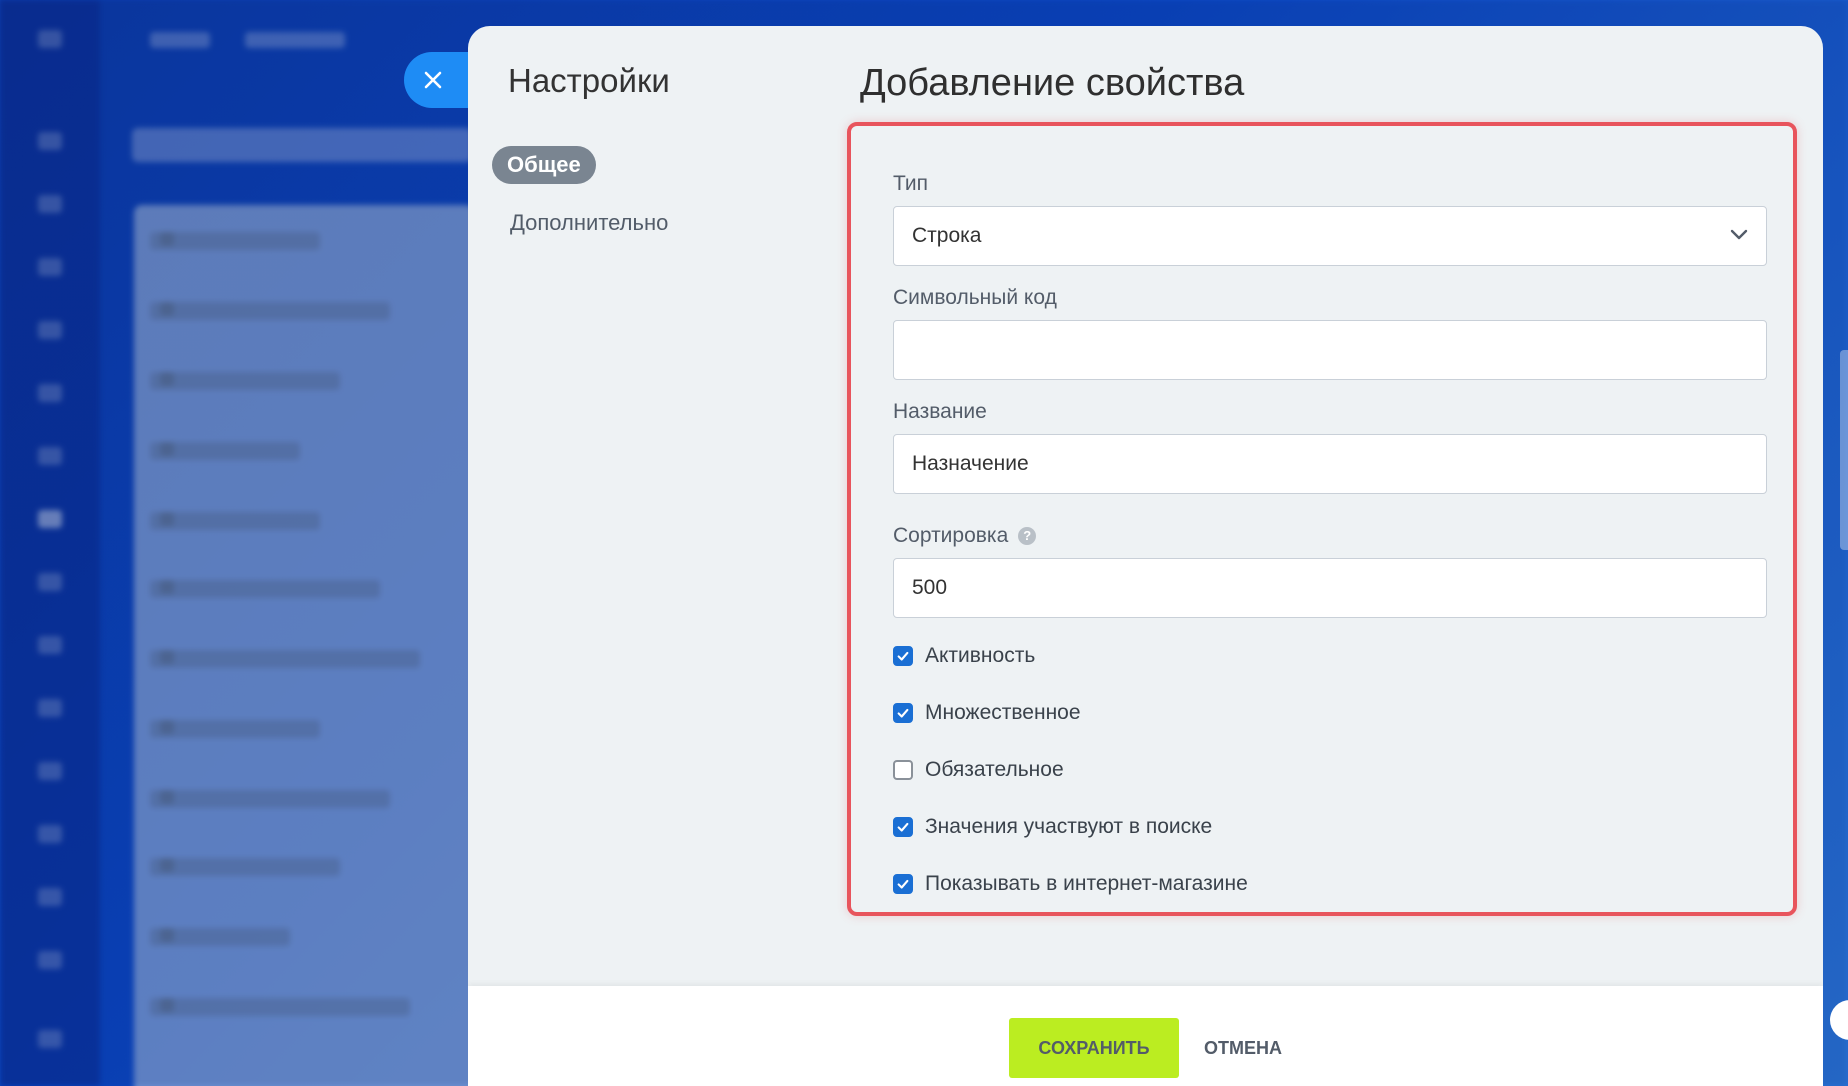 The image size is (1848, 1086). Describe the element at coordinates (1330, 350) in the screenshot. I see `code-input` at that location.